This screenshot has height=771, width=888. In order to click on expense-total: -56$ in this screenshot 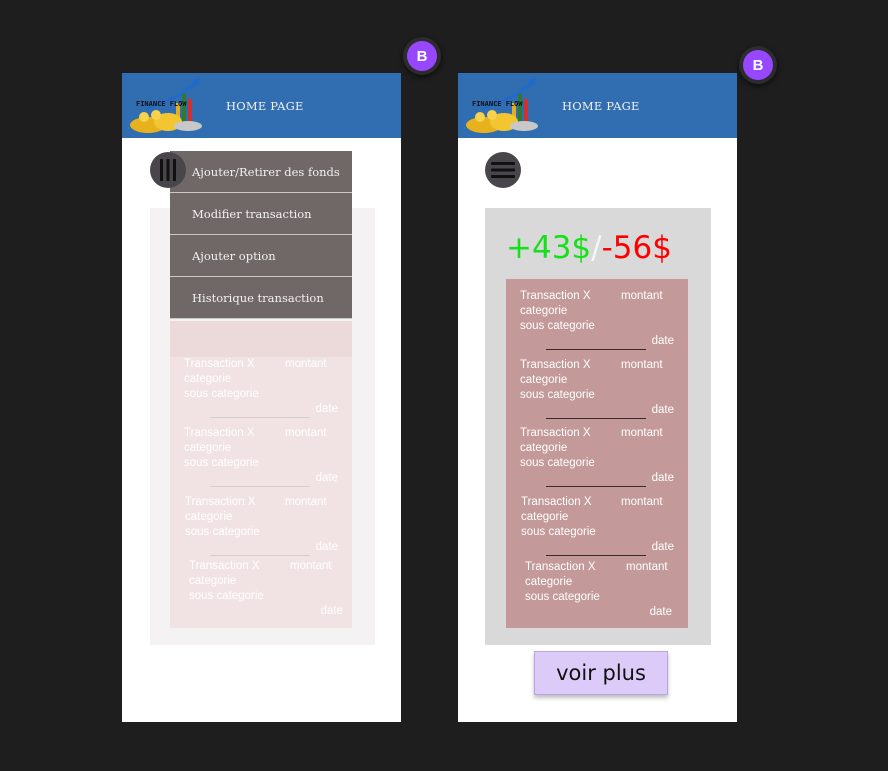, I will do `click(636, 248)`.